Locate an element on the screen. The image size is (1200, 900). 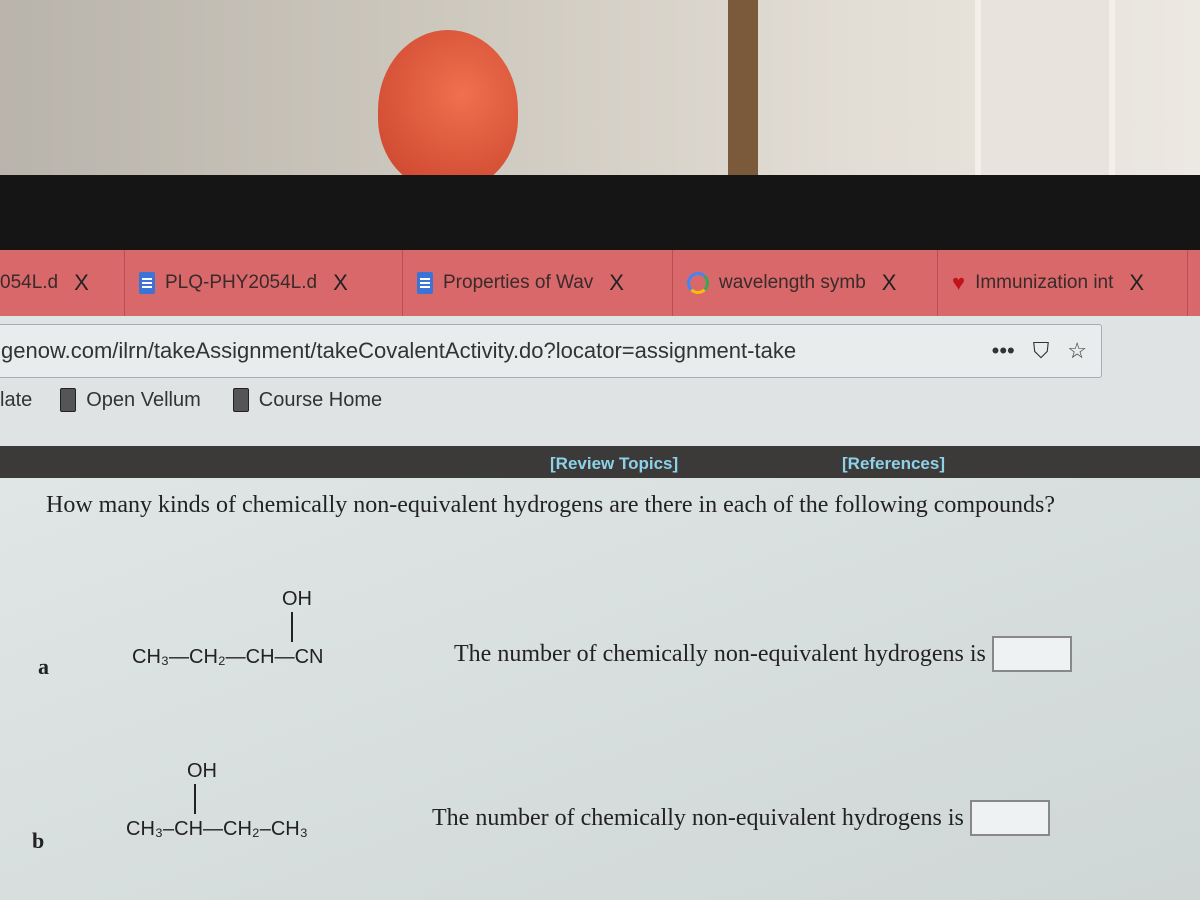
tab: Properties of Wav X is located at coordinates (538, 283).